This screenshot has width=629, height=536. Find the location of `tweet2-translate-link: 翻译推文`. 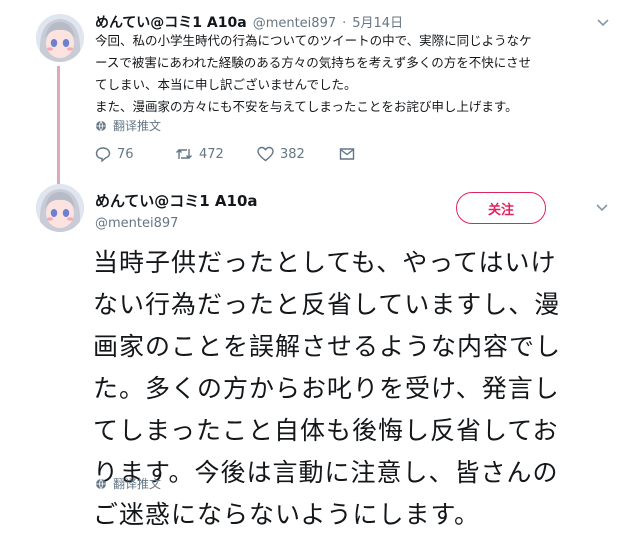

tweet2-translate-link: 翻译推文 is located at coordinates (128, 483).